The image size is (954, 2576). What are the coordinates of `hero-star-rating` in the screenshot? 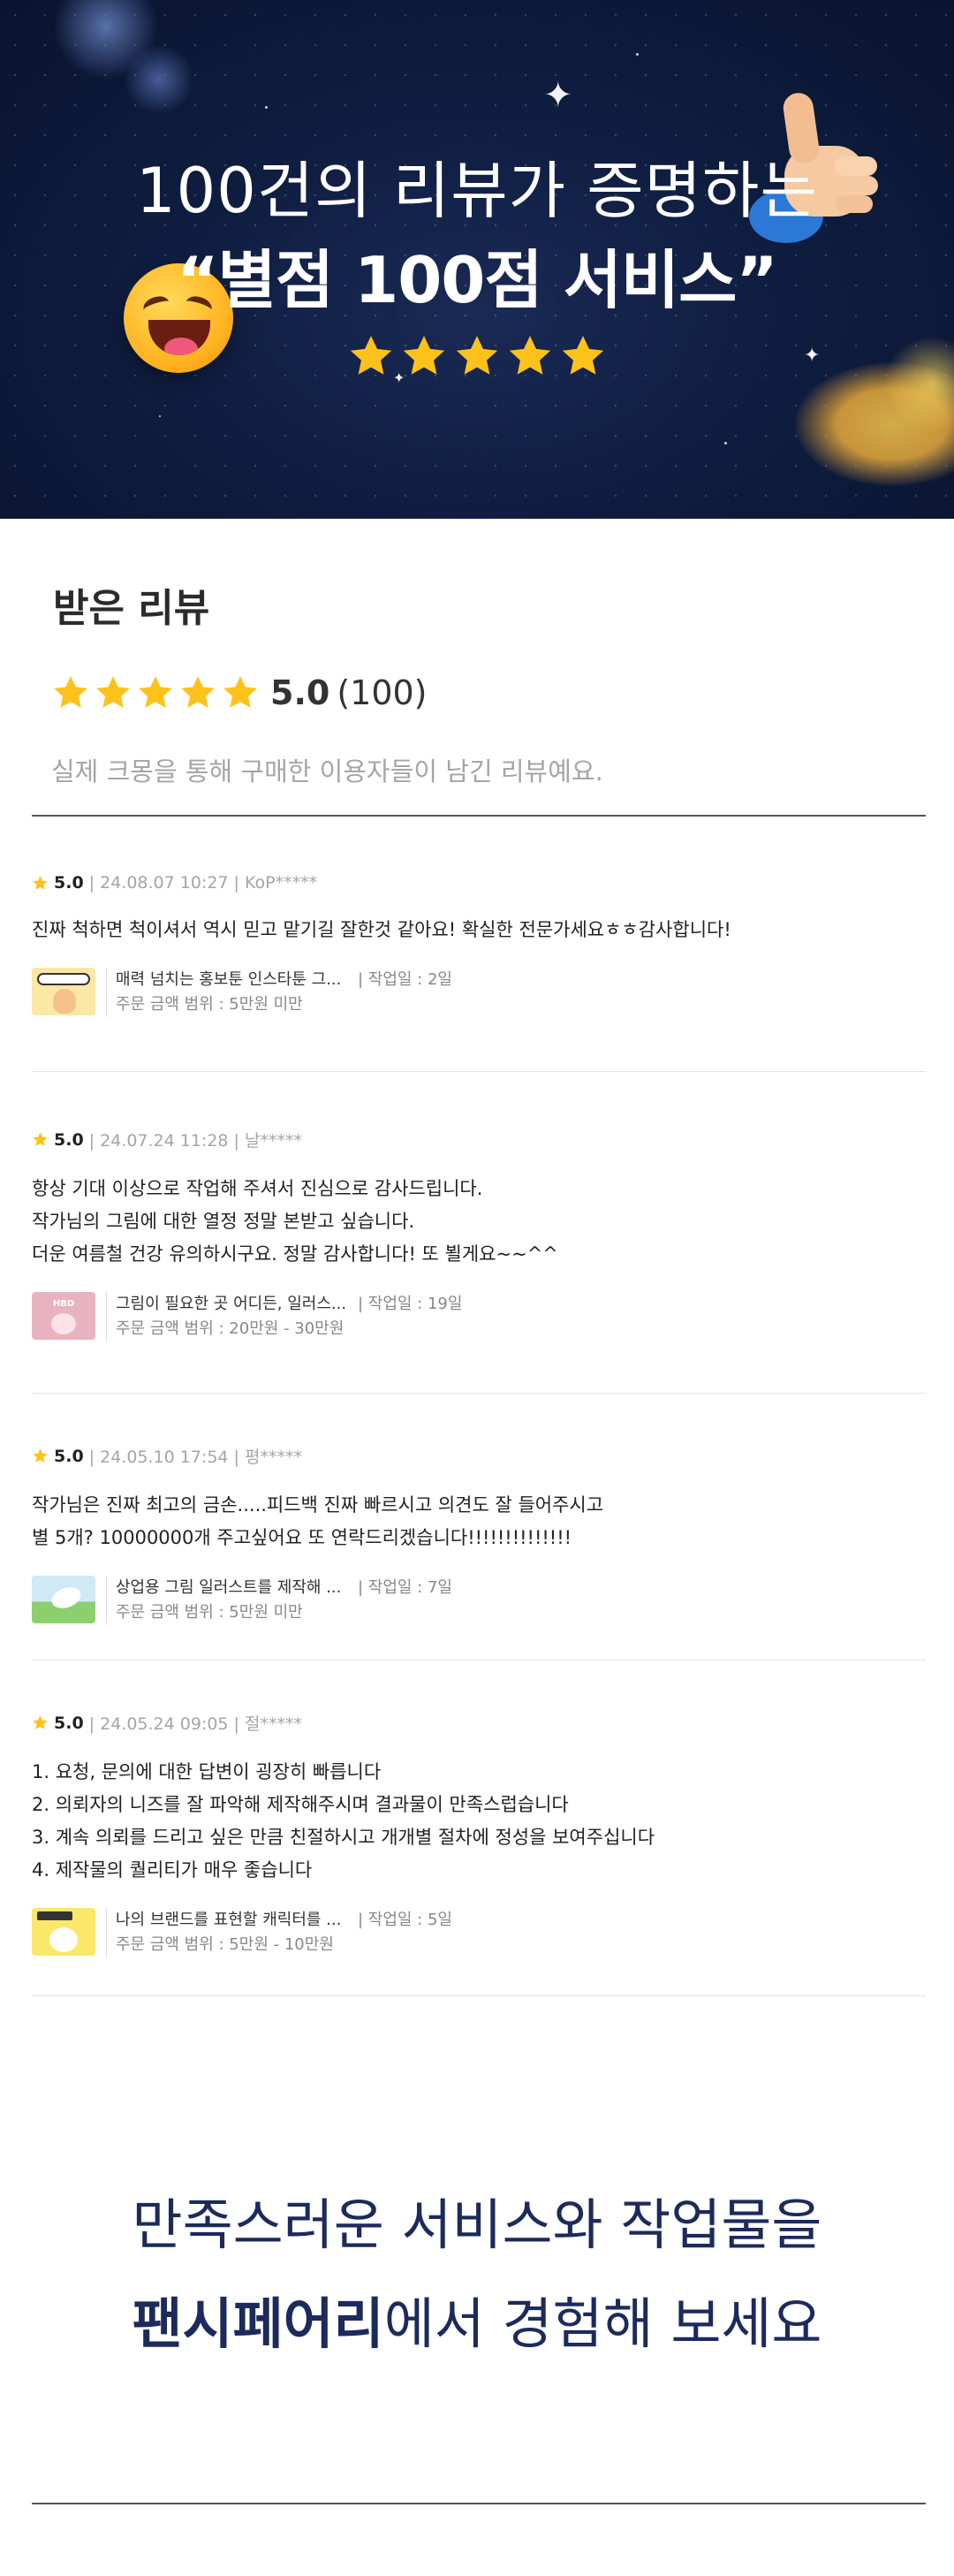 It's located at (477, 358).